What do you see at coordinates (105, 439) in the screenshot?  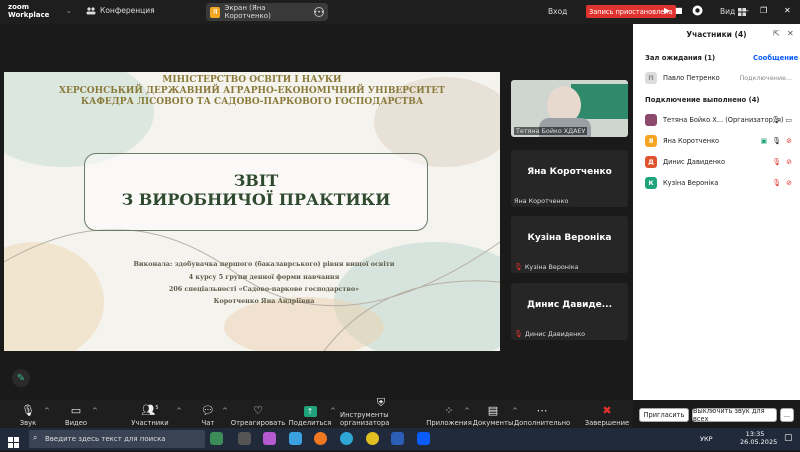 I see `search-placeholder: Введите здесь текст для поиска` at bounding box center [105, 439].